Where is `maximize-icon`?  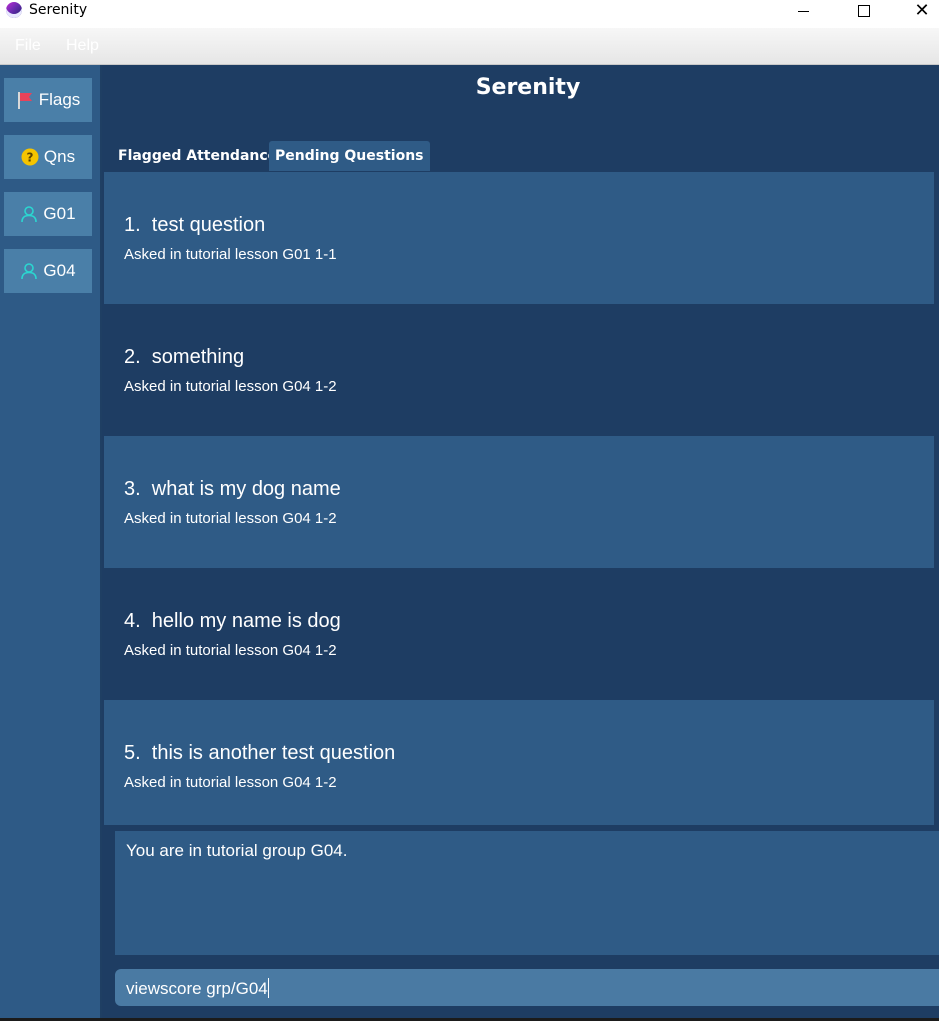
maximize-icon is located at coordinates (864, 11).